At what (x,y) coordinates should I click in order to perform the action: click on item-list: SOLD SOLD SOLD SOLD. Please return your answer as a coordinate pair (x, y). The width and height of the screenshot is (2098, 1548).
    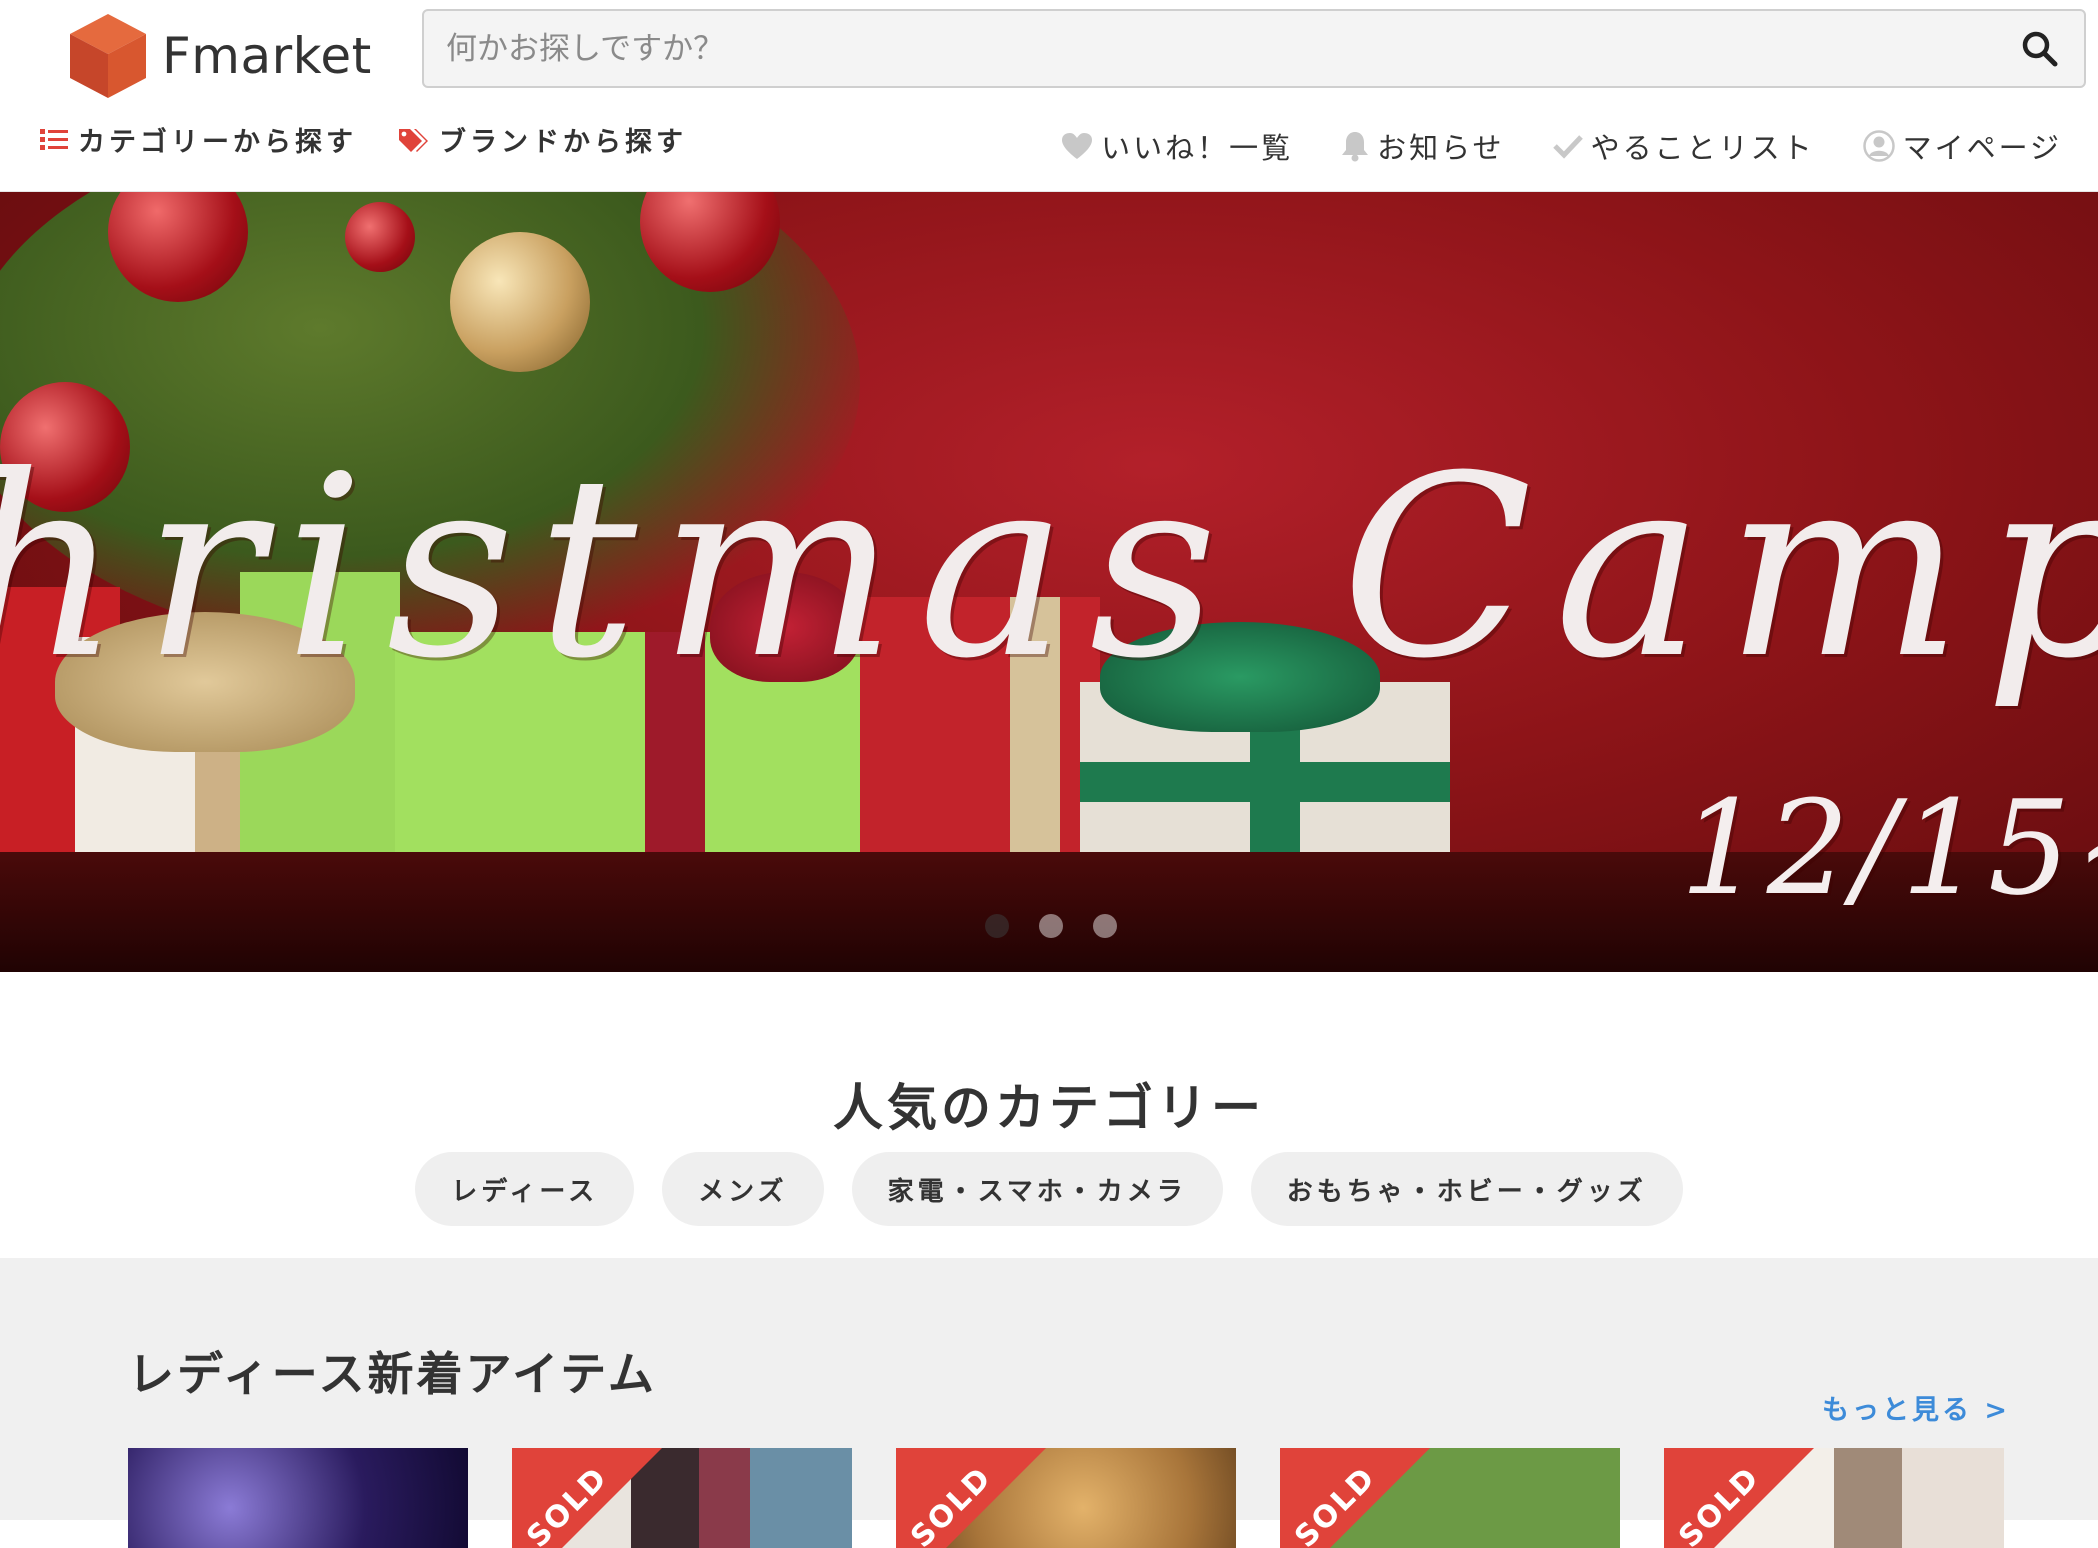
    Looking at the image, I should click on (1088, 1498).